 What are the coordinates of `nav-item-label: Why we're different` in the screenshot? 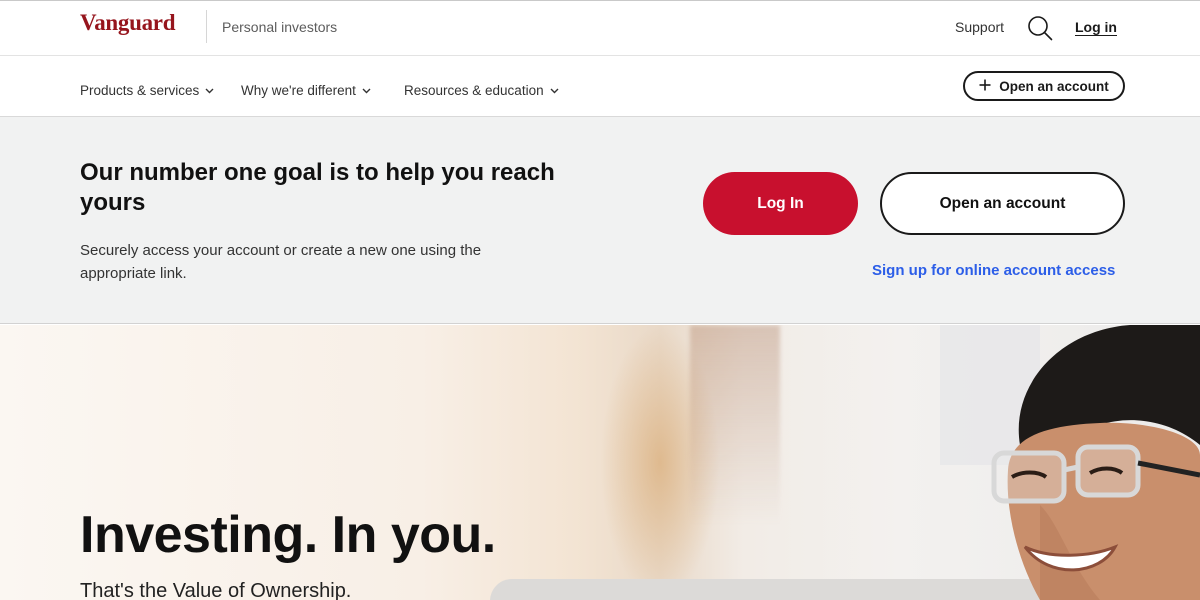 It's located at (298, 90).